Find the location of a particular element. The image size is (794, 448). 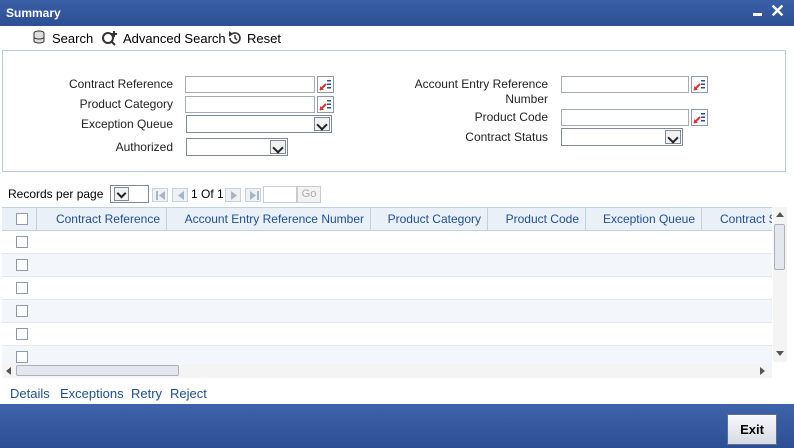

vertical-scrollbar is located at coordinates (780, 284).